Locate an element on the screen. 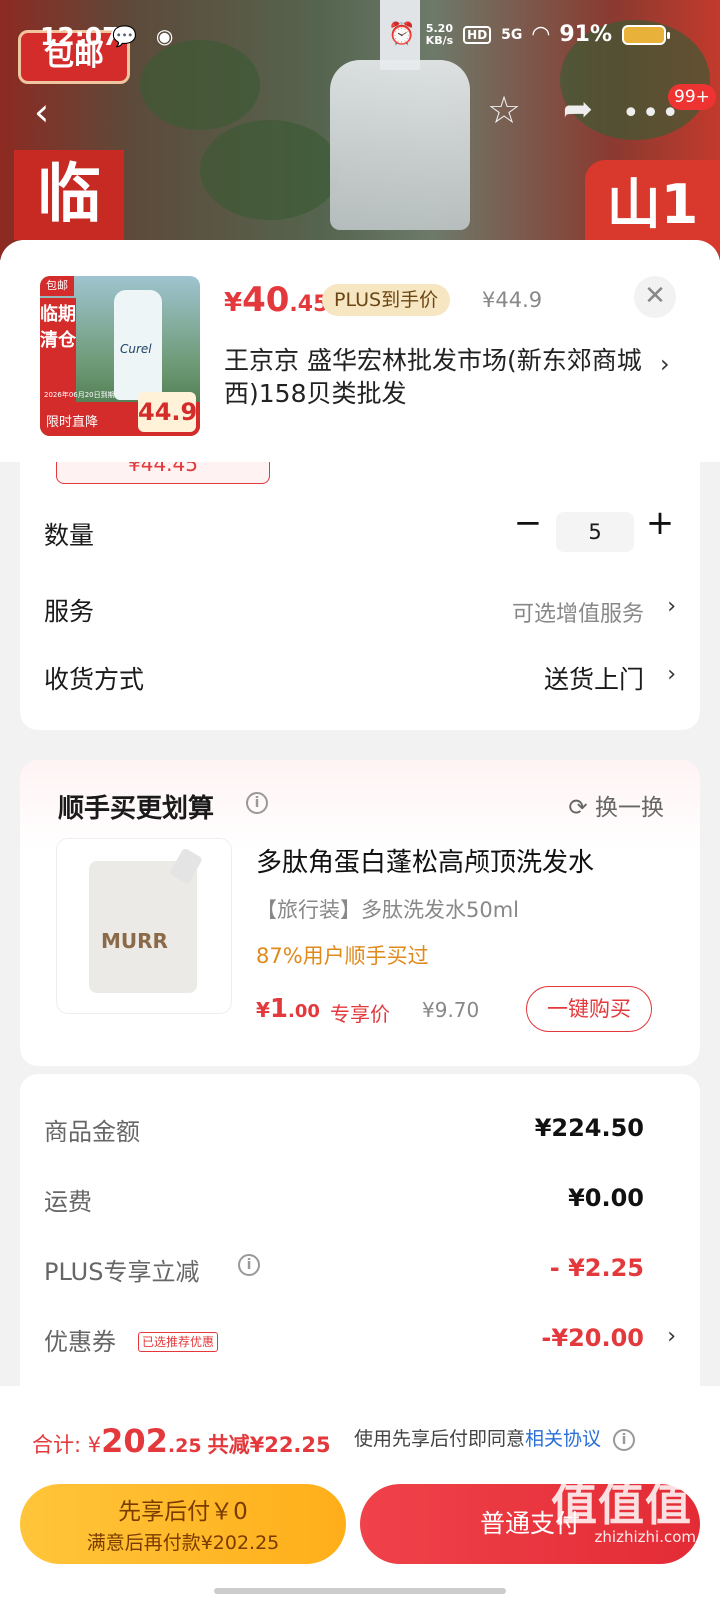  quantity-minus-button: − is located at coordinates (528, 524).